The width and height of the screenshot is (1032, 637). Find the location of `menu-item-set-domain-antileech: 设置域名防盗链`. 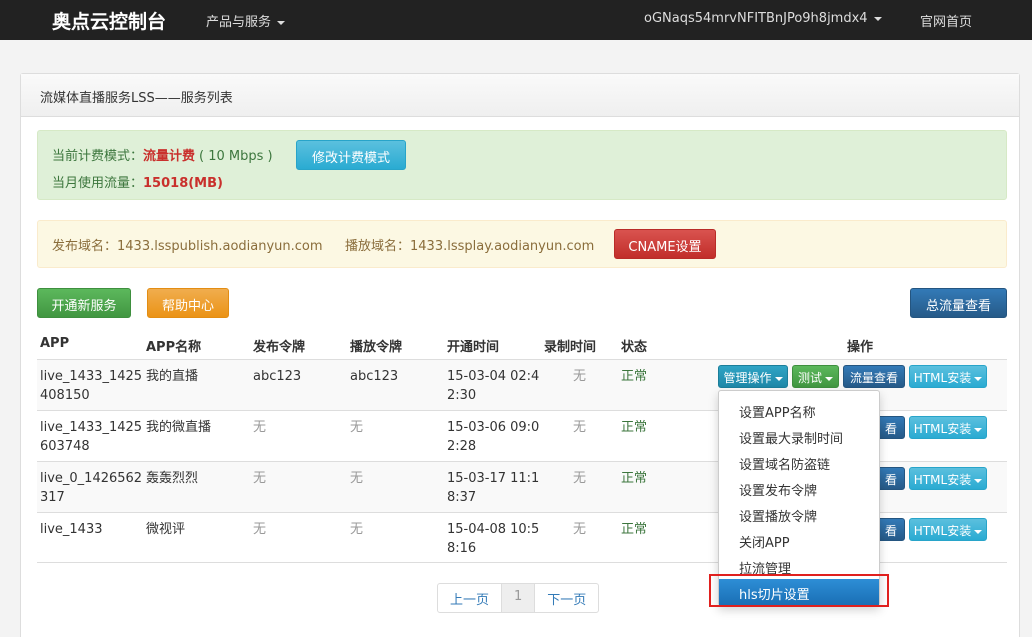

menu-item-set-domain-antileech: 设置域名防盗链 is located at coordinates (799, 462).